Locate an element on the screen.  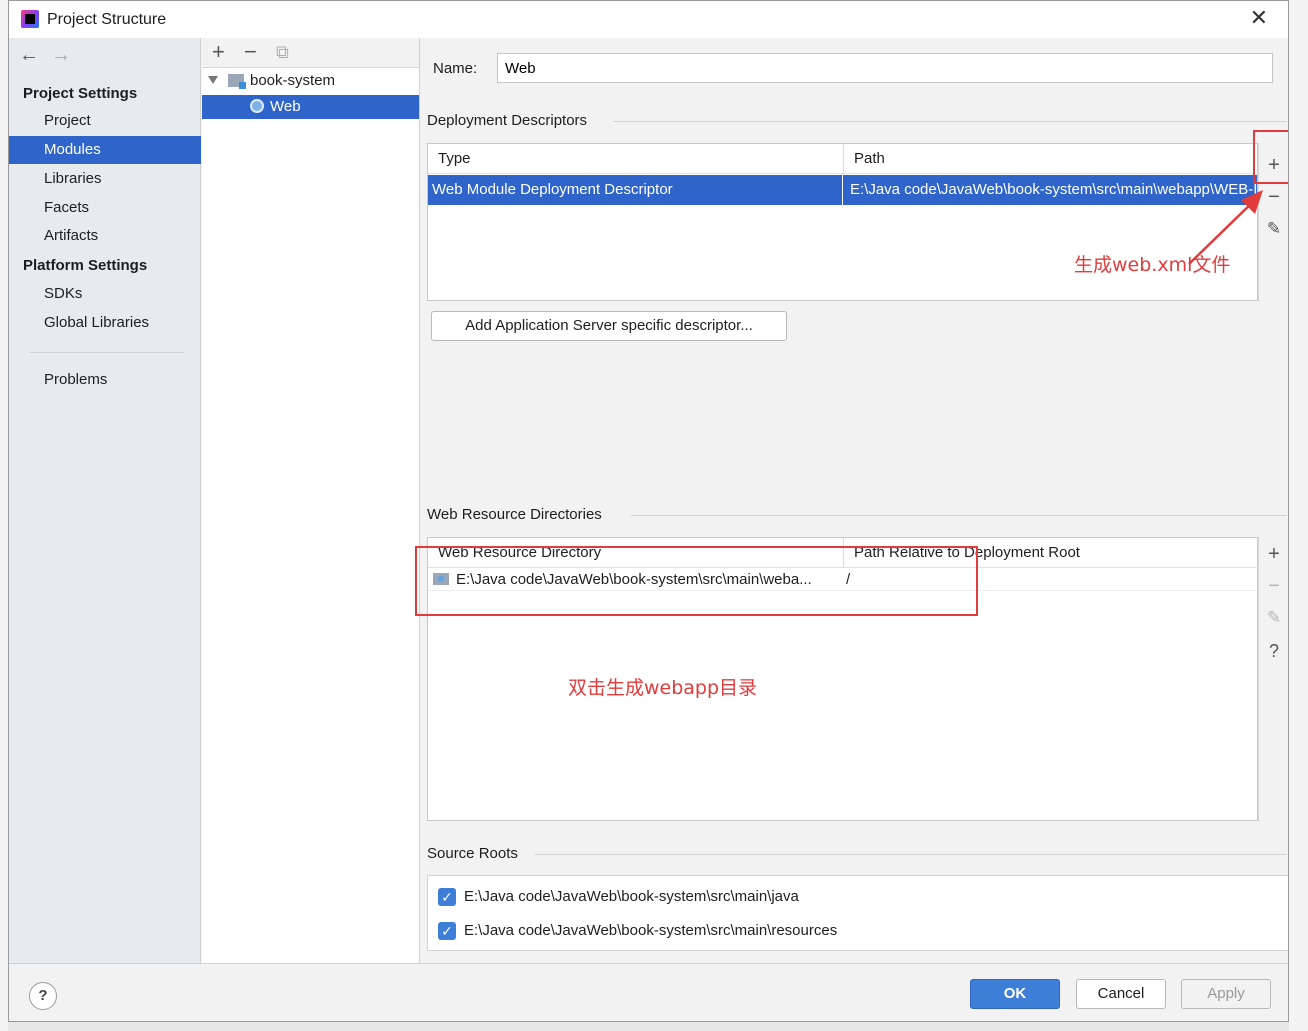
sidebar-item-project: Project is located at coordinates (105, 121).